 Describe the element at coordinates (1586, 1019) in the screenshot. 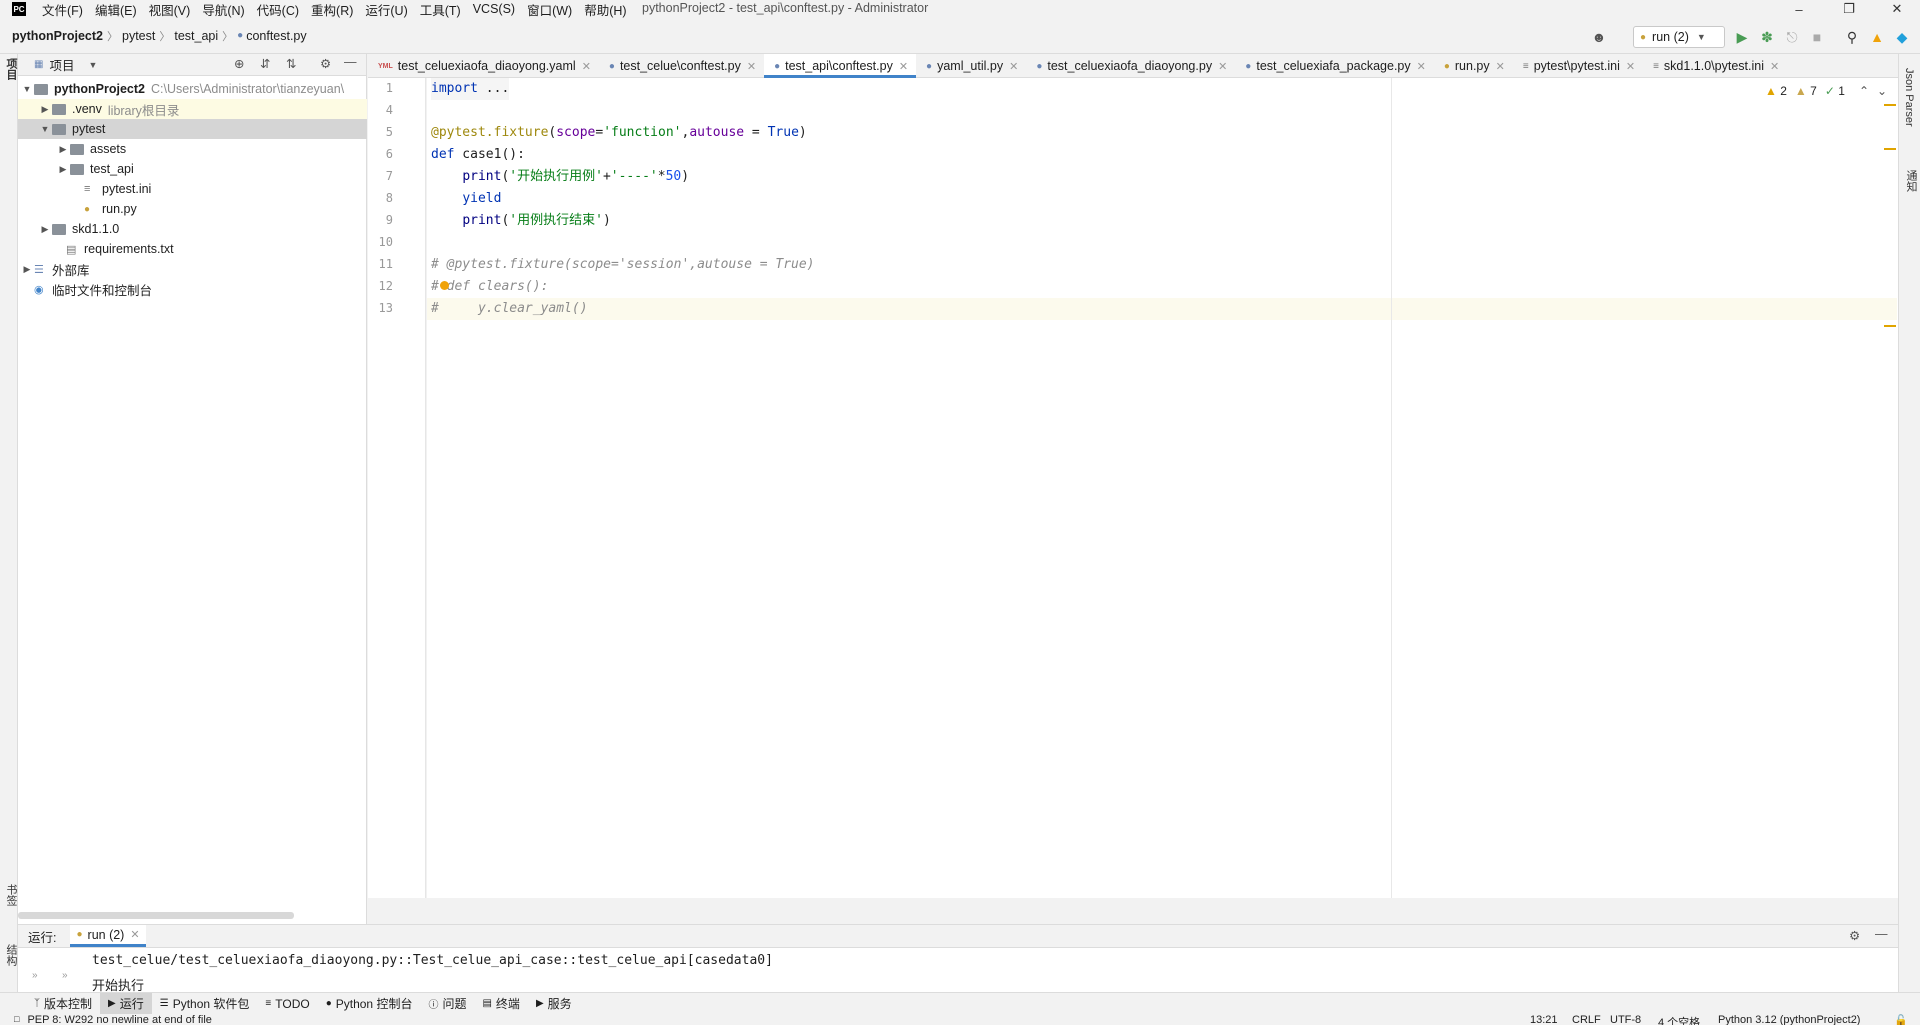

I see `line-separator: CRLF` at that location.